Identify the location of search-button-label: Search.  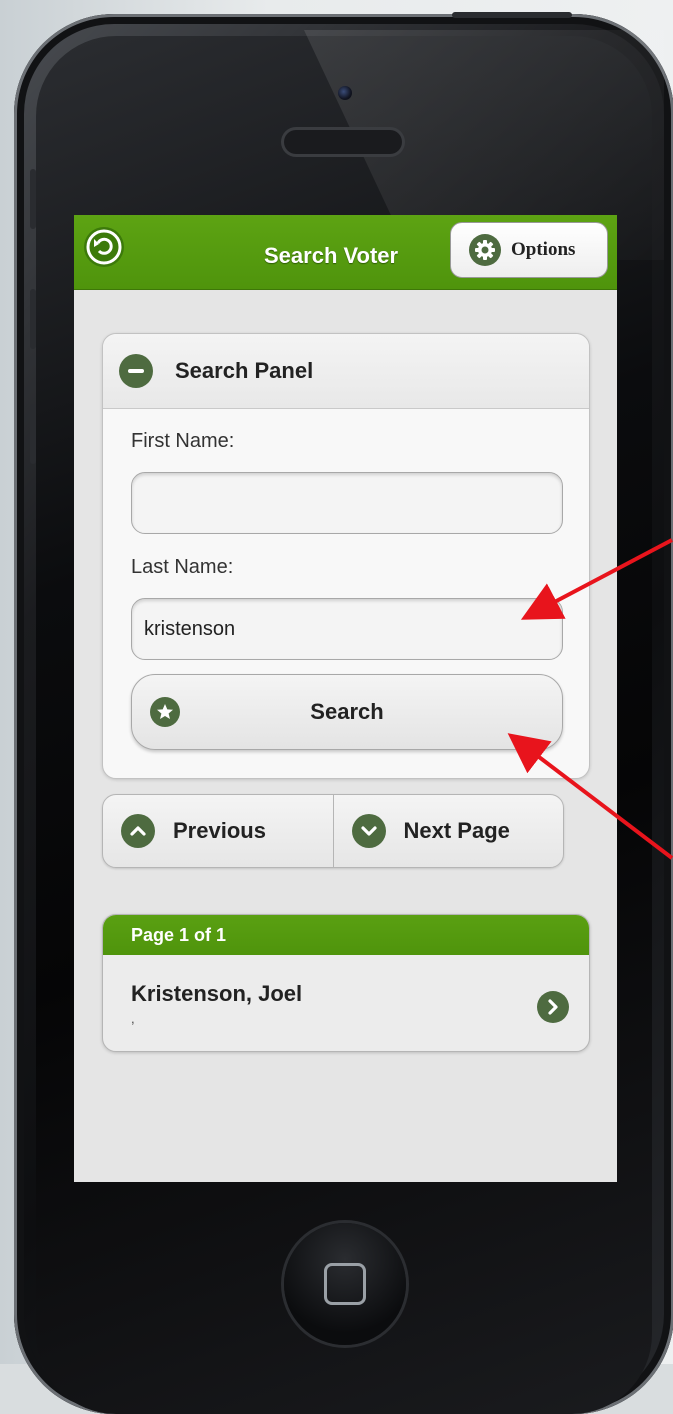
(347, 711).